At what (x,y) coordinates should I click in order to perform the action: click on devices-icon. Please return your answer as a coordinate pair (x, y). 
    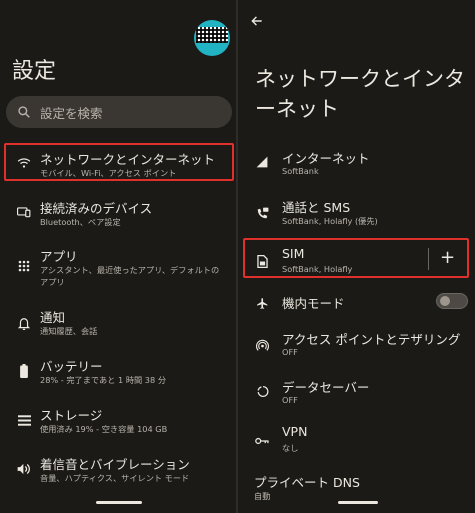
    Looking at the image, I should click on (24, 212).